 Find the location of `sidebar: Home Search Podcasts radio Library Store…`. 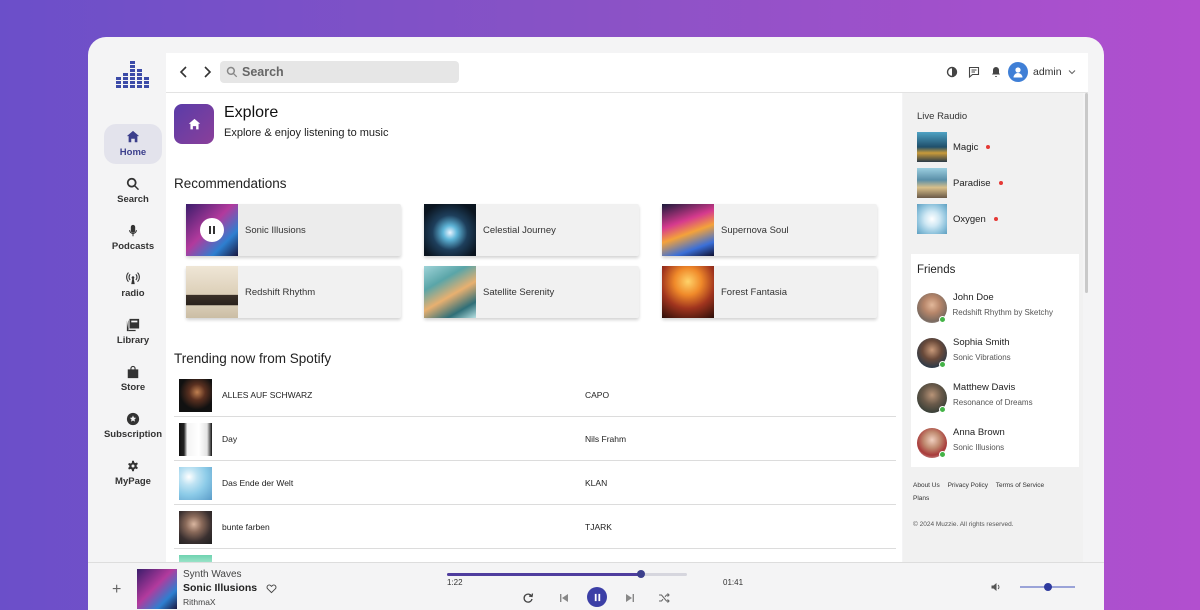

sidebar: Home Search Podcasts radio Library Store… is located at coordinates (127, 299).